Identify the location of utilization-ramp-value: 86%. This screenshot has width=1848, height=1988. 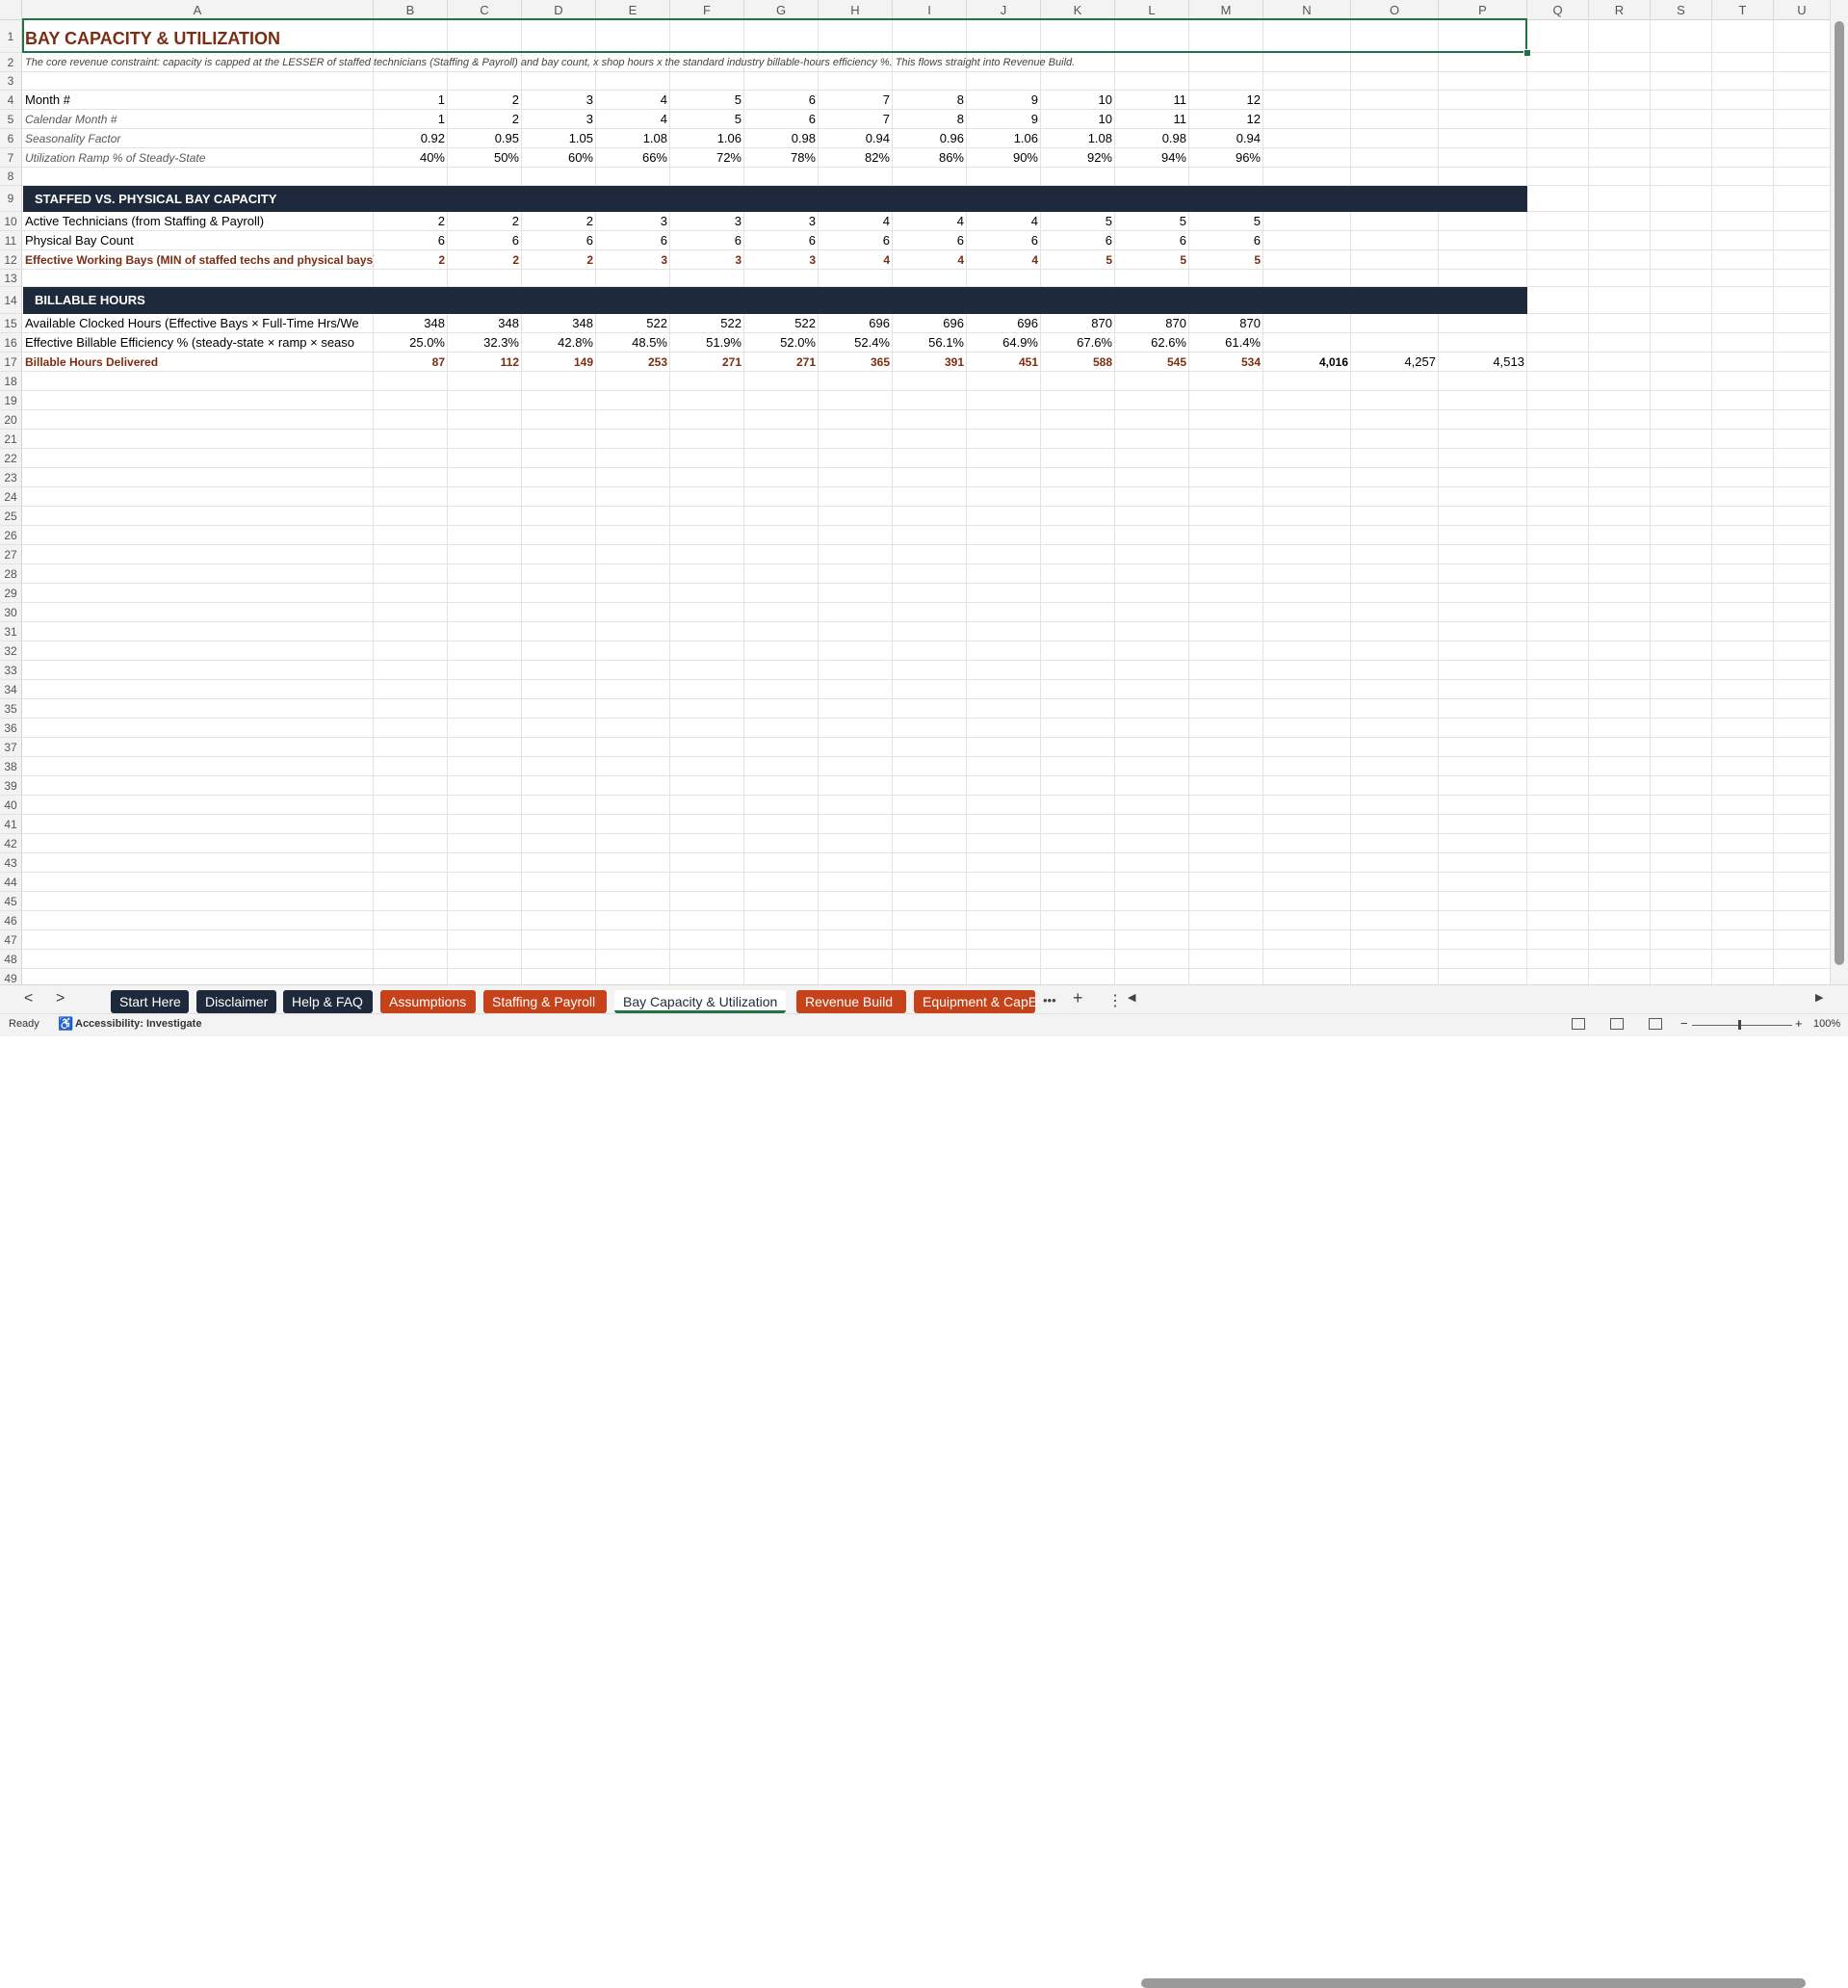
(930, 158).